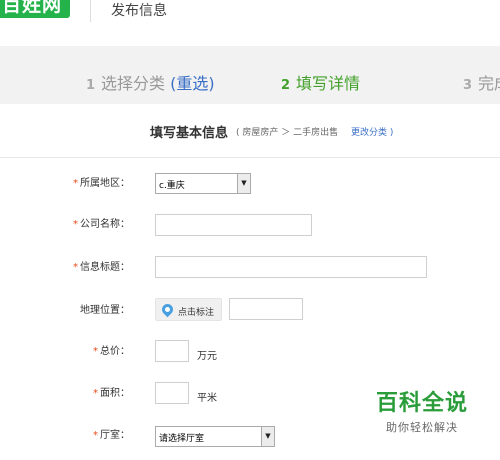 The width and height of the screenshot is (500, 460). Describe the element at coordinates (167, 309) in the screenshot. I see `map-pin-icon` at that location.